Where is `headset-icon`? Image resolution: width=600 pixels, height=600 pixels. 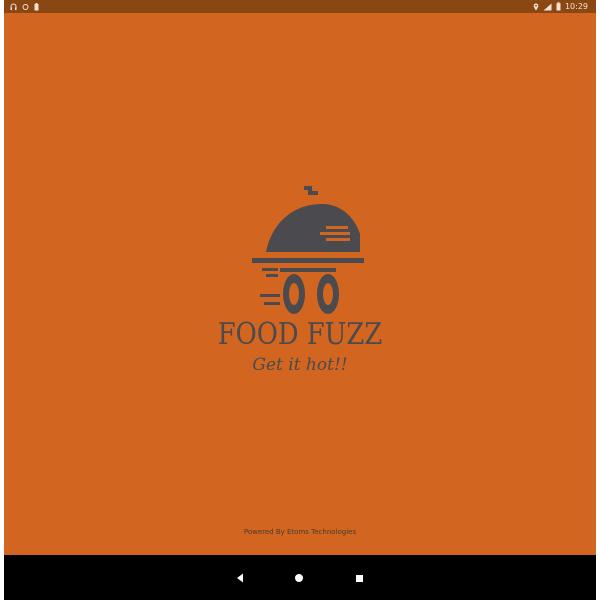 headset-icon is located at coordinates (13, 7).